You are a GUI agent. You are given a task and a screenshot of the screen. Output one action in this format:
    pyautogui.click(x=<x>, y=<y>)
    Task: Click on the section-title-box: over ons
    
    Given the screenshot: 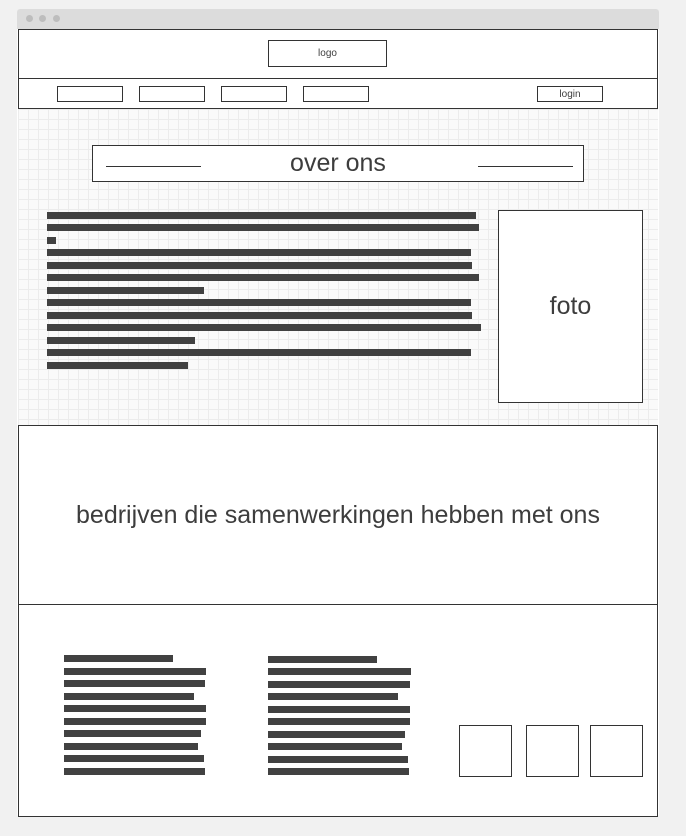 What is the action you would take?
    pyautogui.click(x=338, y=163)
    